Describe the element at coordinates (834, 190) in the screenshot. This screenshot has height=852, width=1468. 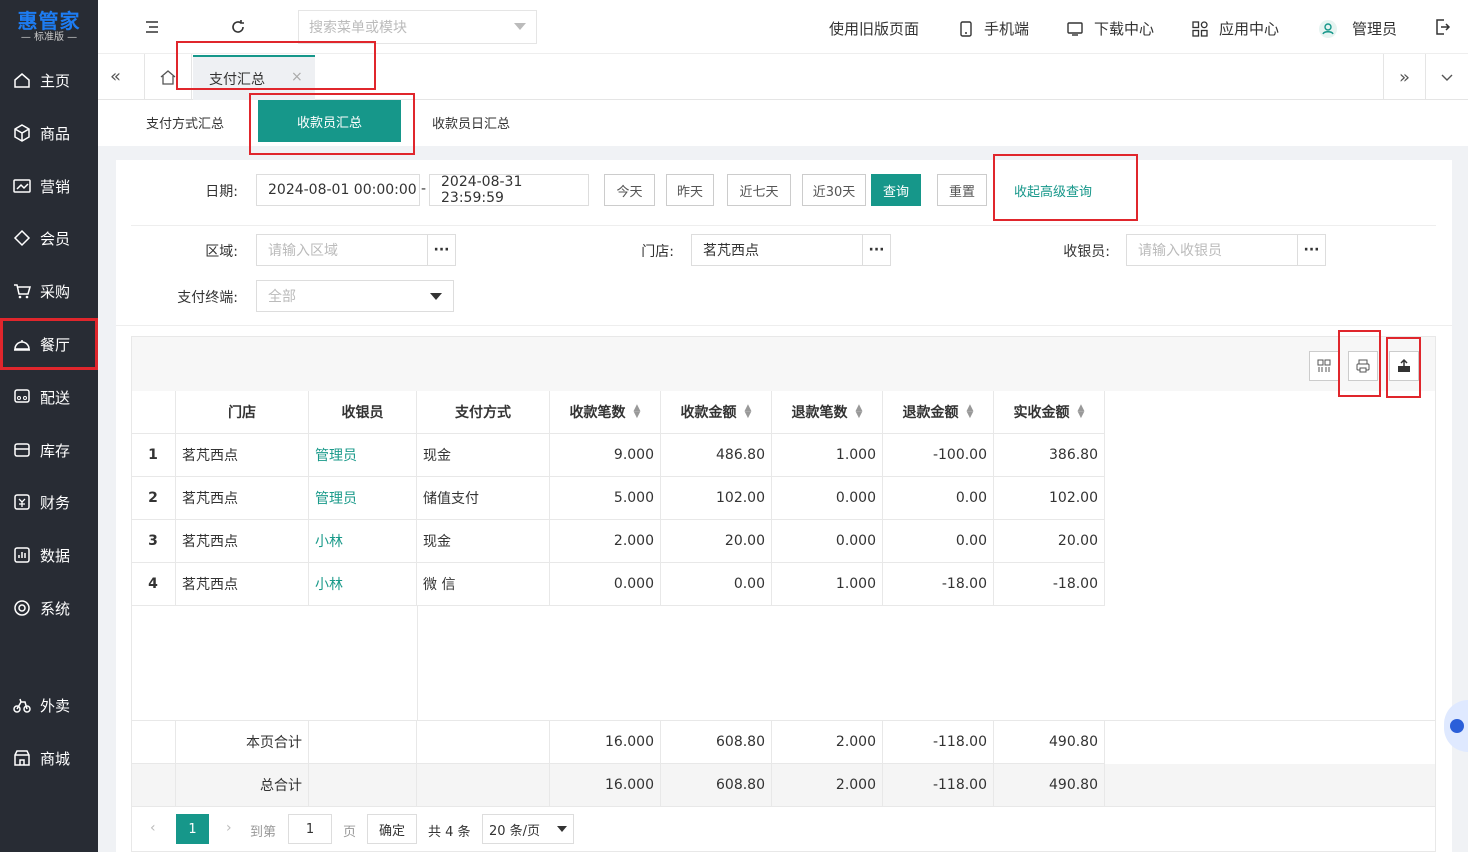
I see `last-30-days-button: 近30天` at that location.